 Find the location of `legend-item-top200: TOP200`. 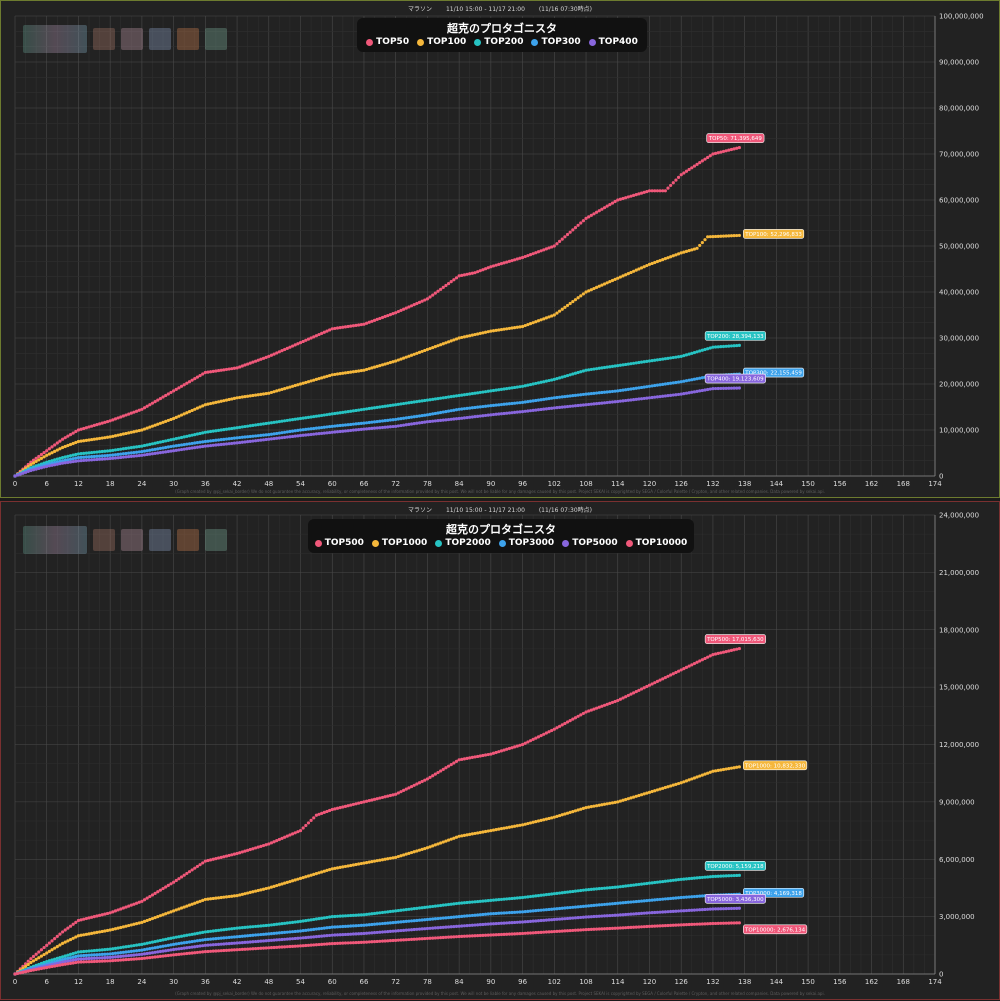

legend-item-top200: TOP200 is located at coordinates (498, 42).